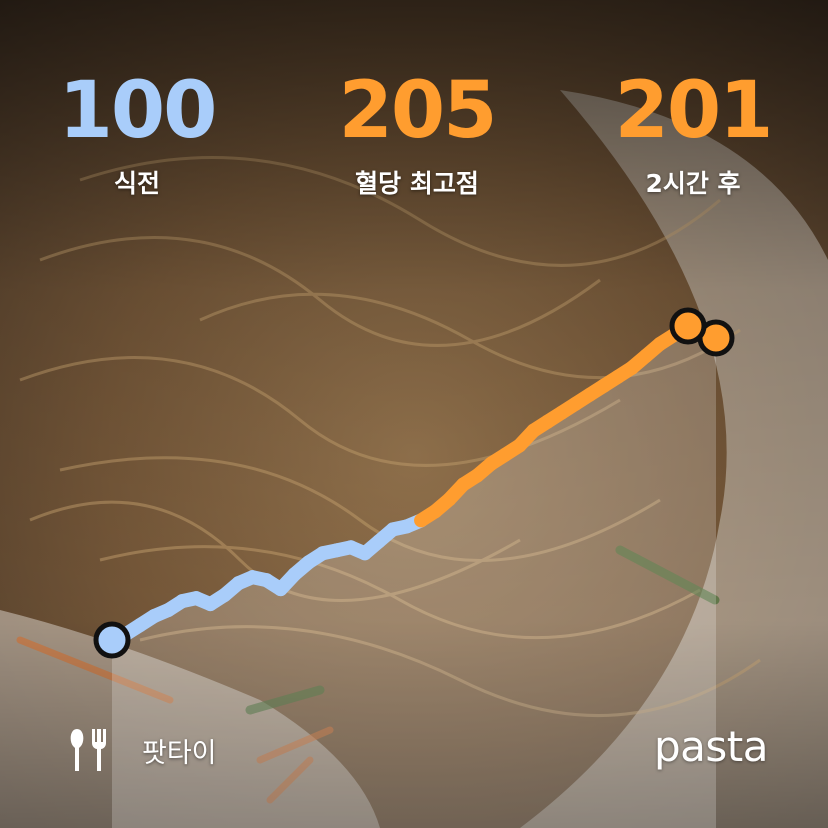  What do you see at coordinates (711, 746) in the screenshot?
I see `brand-logo: pasta` at bounding box center [711, 746].